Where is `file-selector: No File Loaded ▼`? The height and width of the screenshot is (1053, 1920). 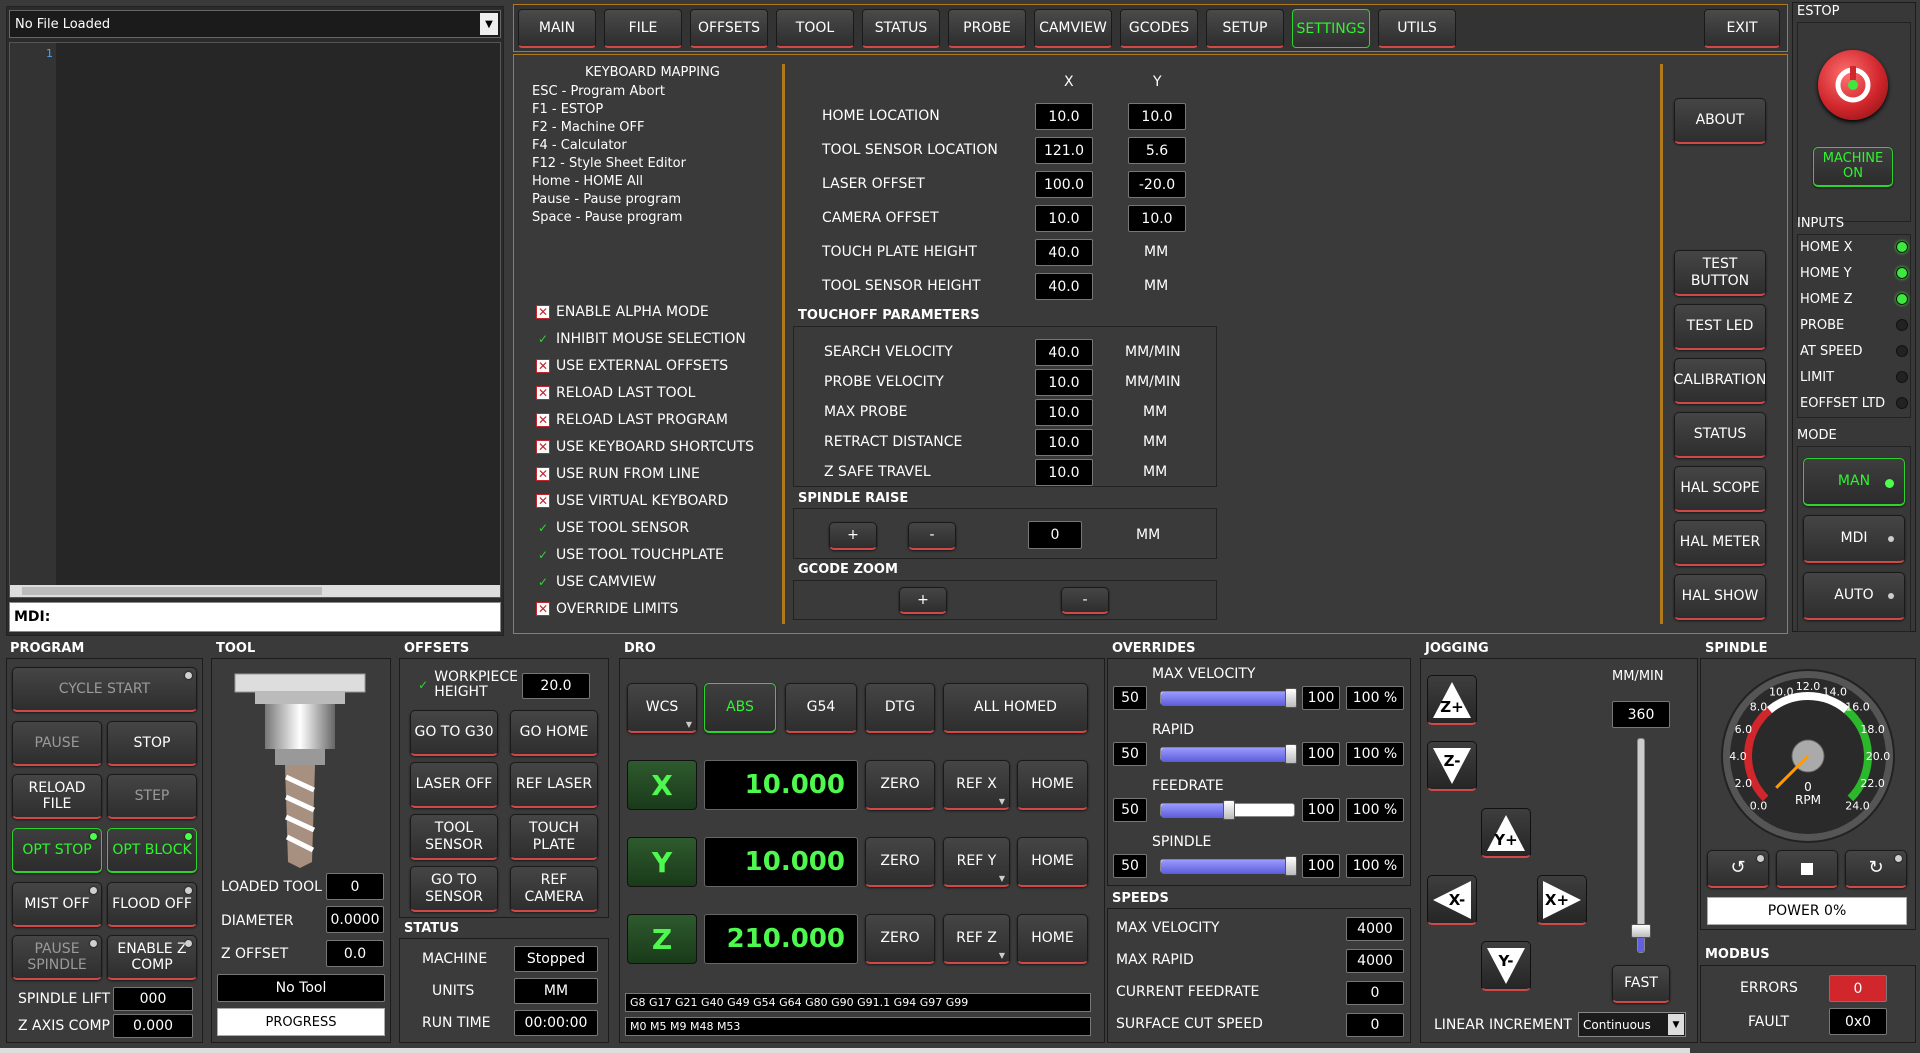
file-selector: No File Loaded ▼ is located at coordinates (255, 24).